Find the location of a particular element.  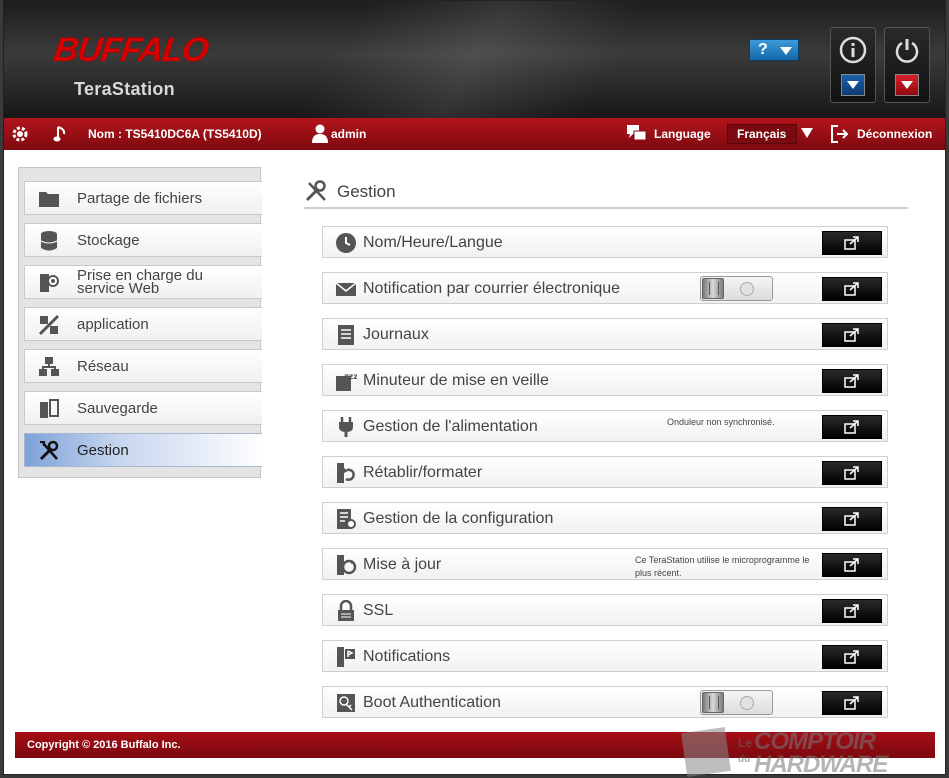

brand-logo: BUFFALO is located at coordinates (131, 50).